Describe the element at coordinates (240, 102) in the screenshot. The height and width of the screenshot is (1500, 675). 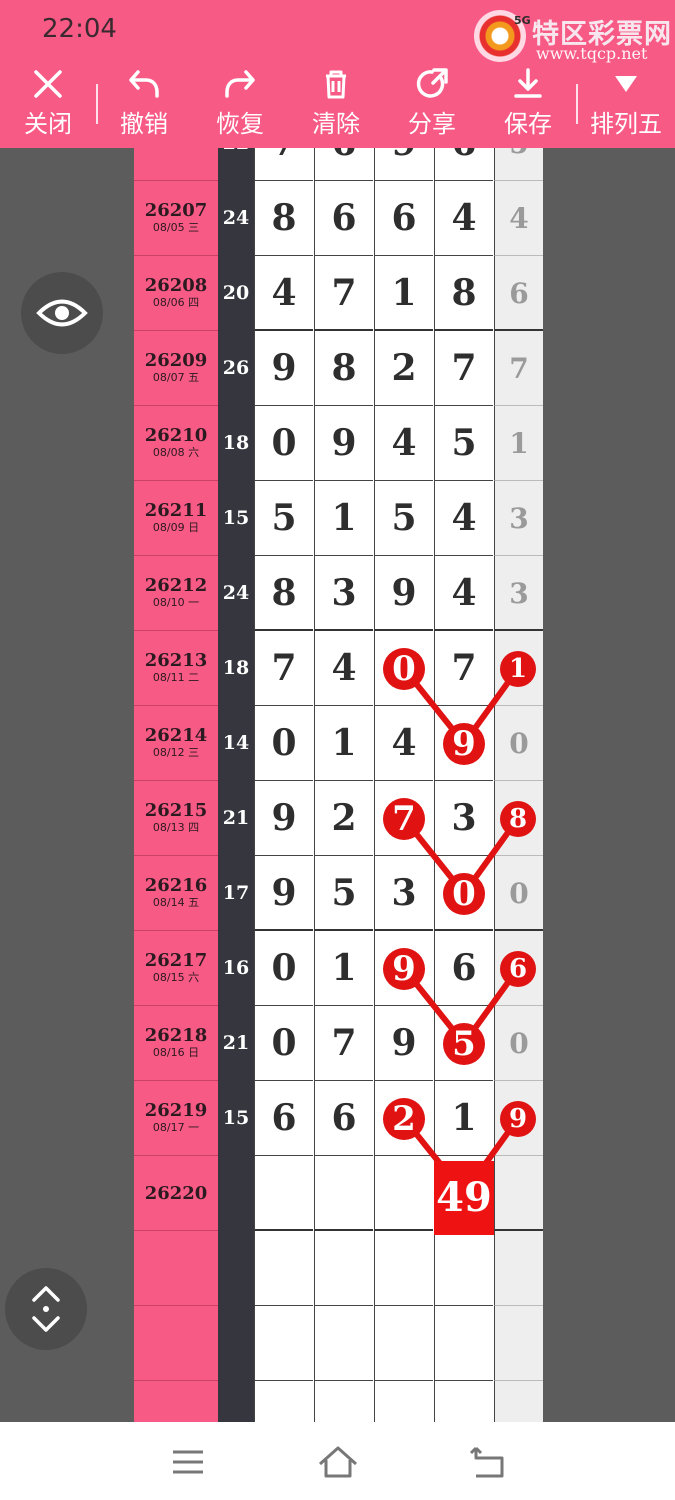
I see `redo-button: 恢复` at that location.